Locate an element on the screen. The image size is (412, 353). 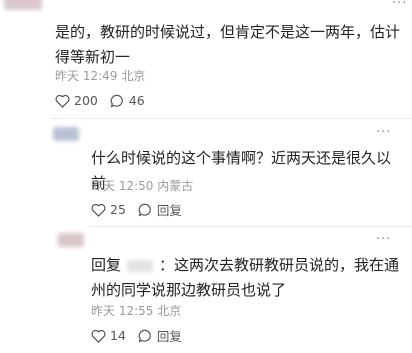
reply-prefix: 回复 is located at coordinates (106, 265).